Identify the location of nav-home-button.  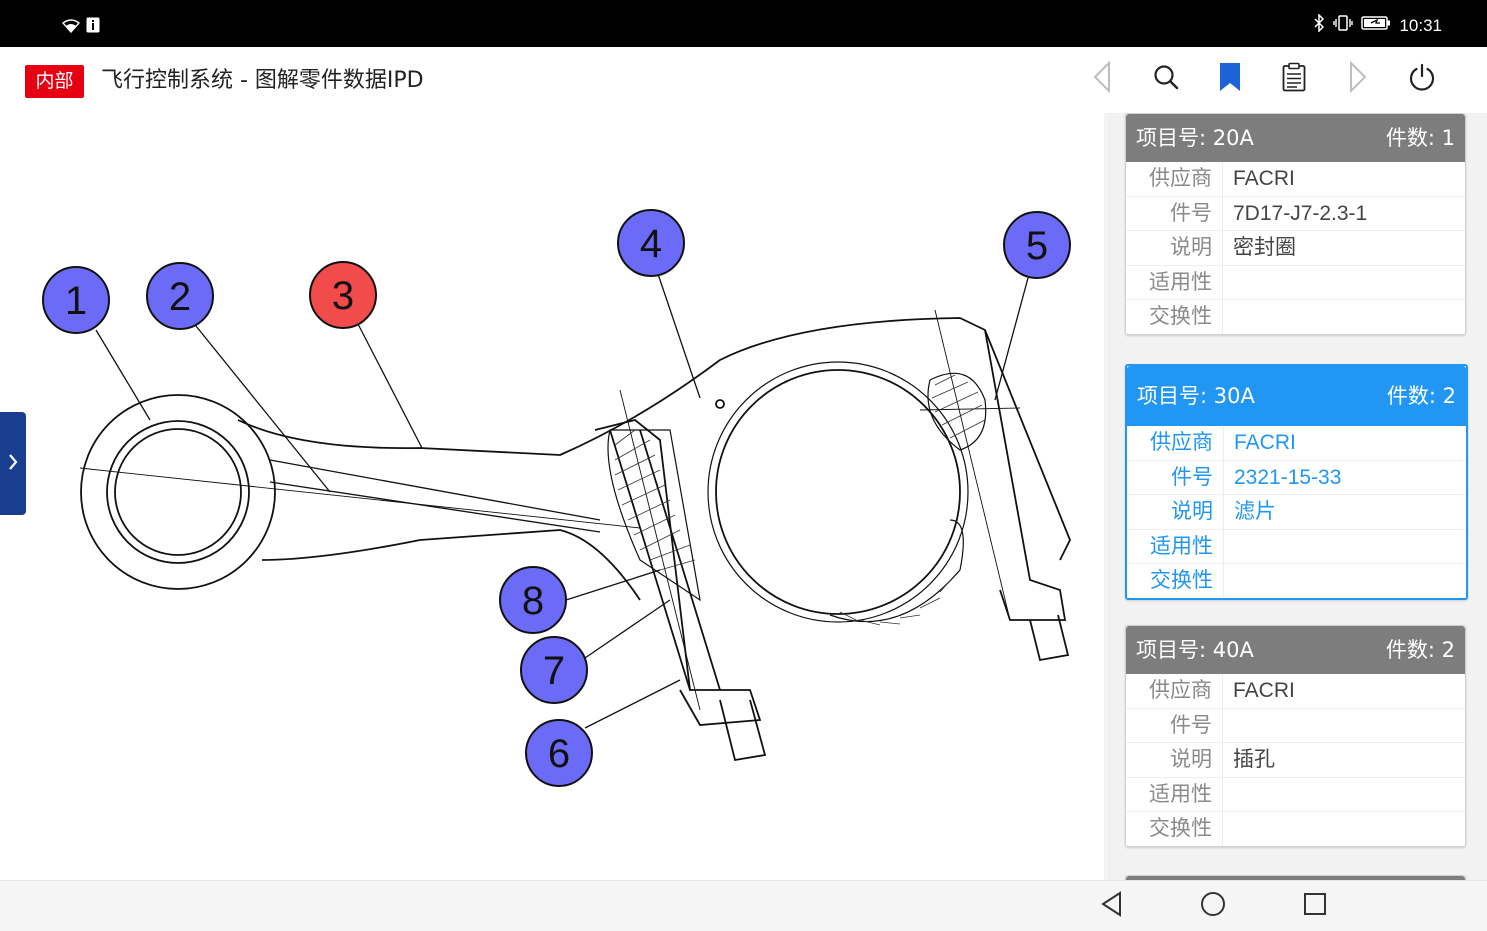
(1213, 906).